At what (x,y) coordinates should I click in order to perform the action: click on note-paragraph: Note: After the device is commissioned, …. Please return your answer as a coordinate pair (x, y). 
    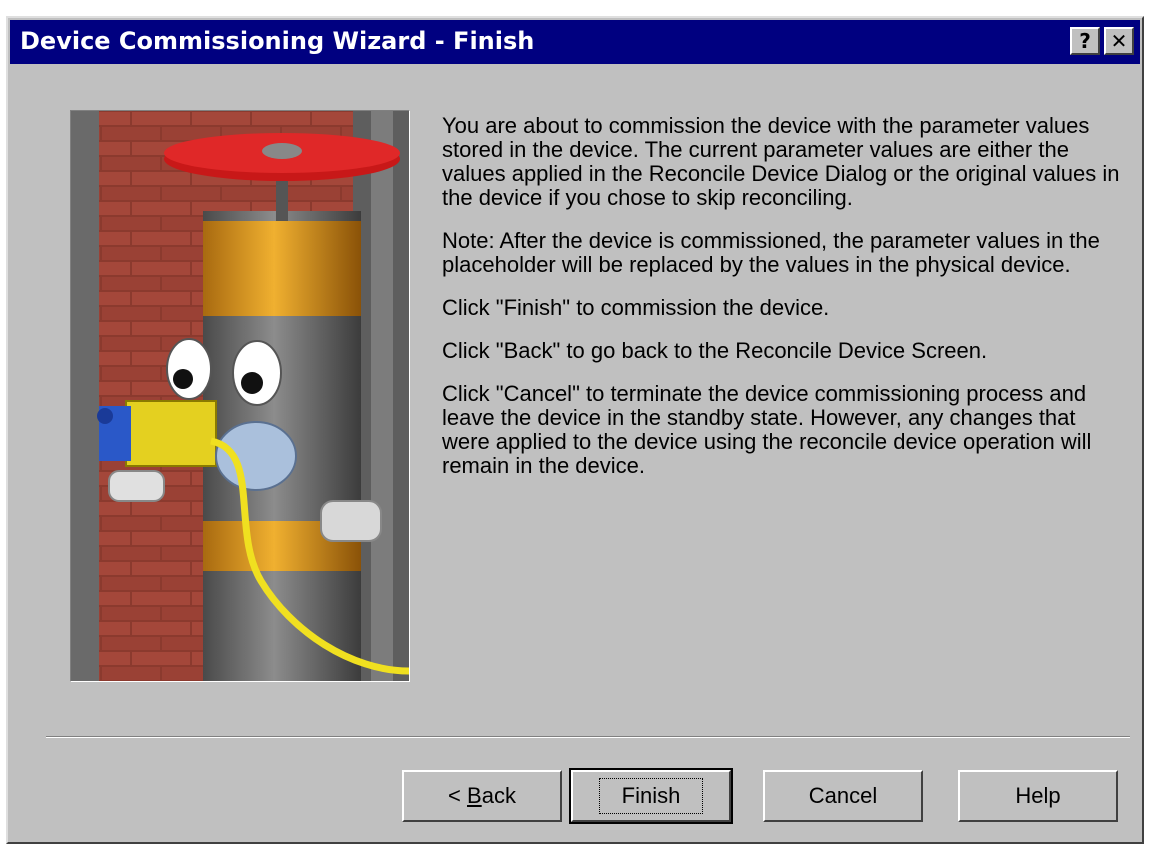
    Looking at the image, I should click on (771, 252).